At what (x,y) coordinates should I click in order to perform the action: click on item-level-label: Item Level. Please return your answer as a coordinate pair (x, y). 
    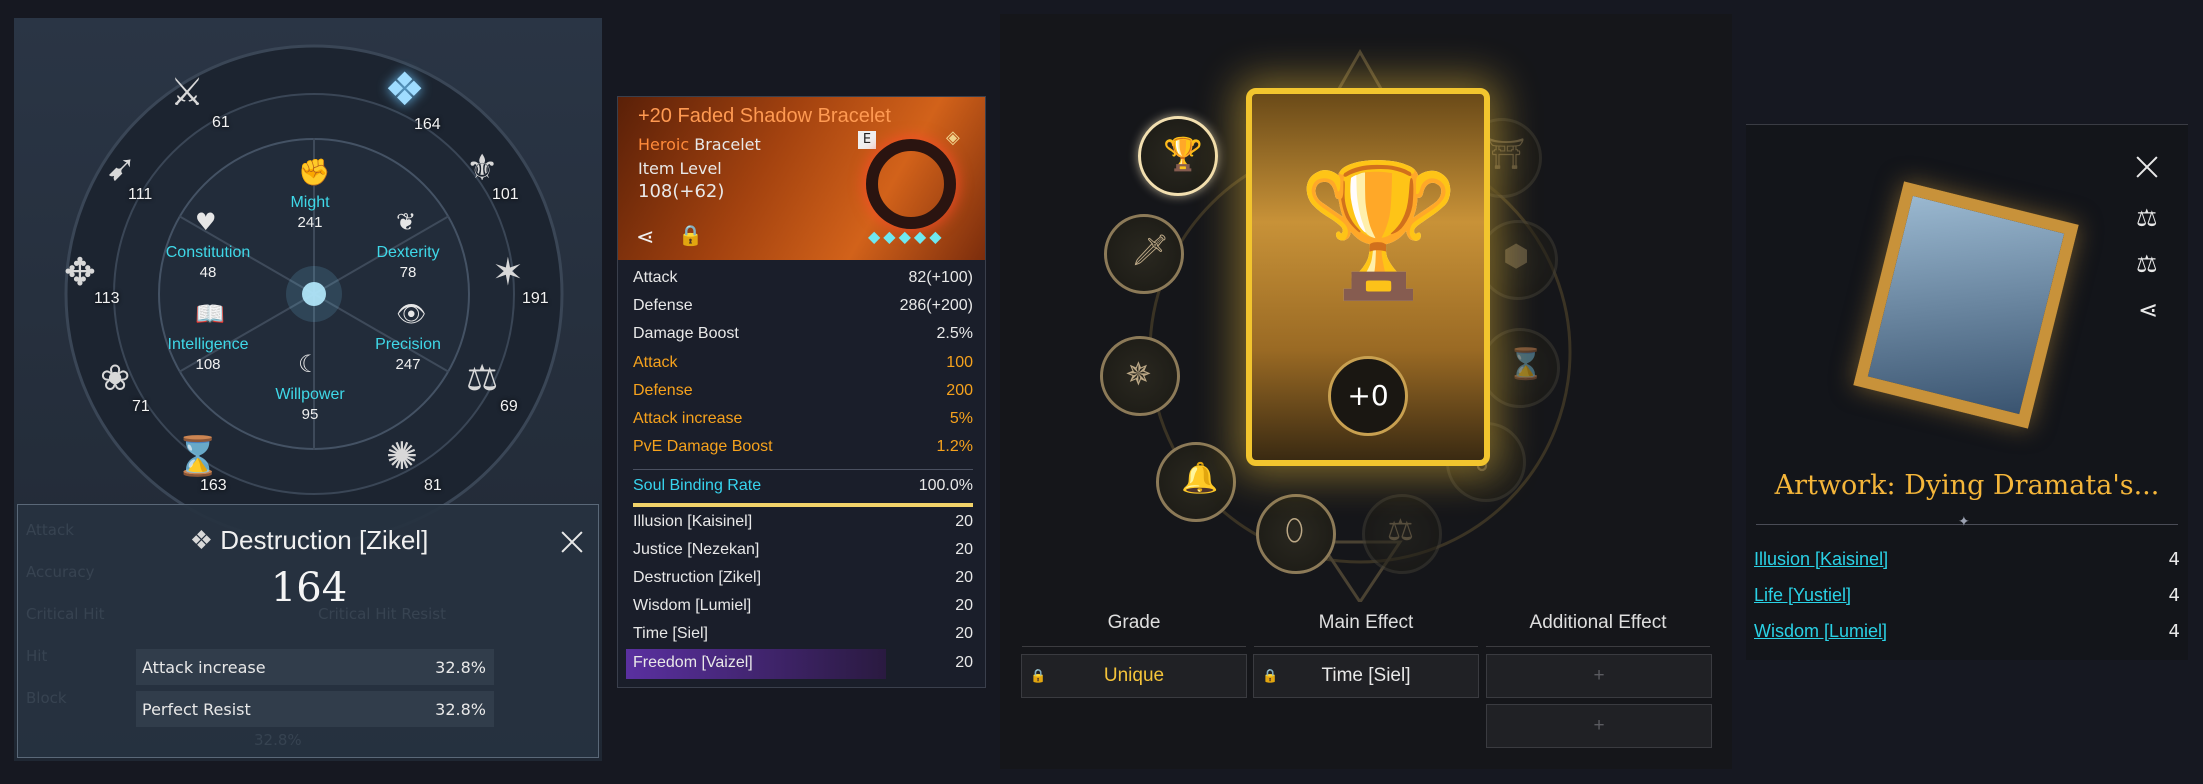
    Looking at the image, I should click on (680, 168).